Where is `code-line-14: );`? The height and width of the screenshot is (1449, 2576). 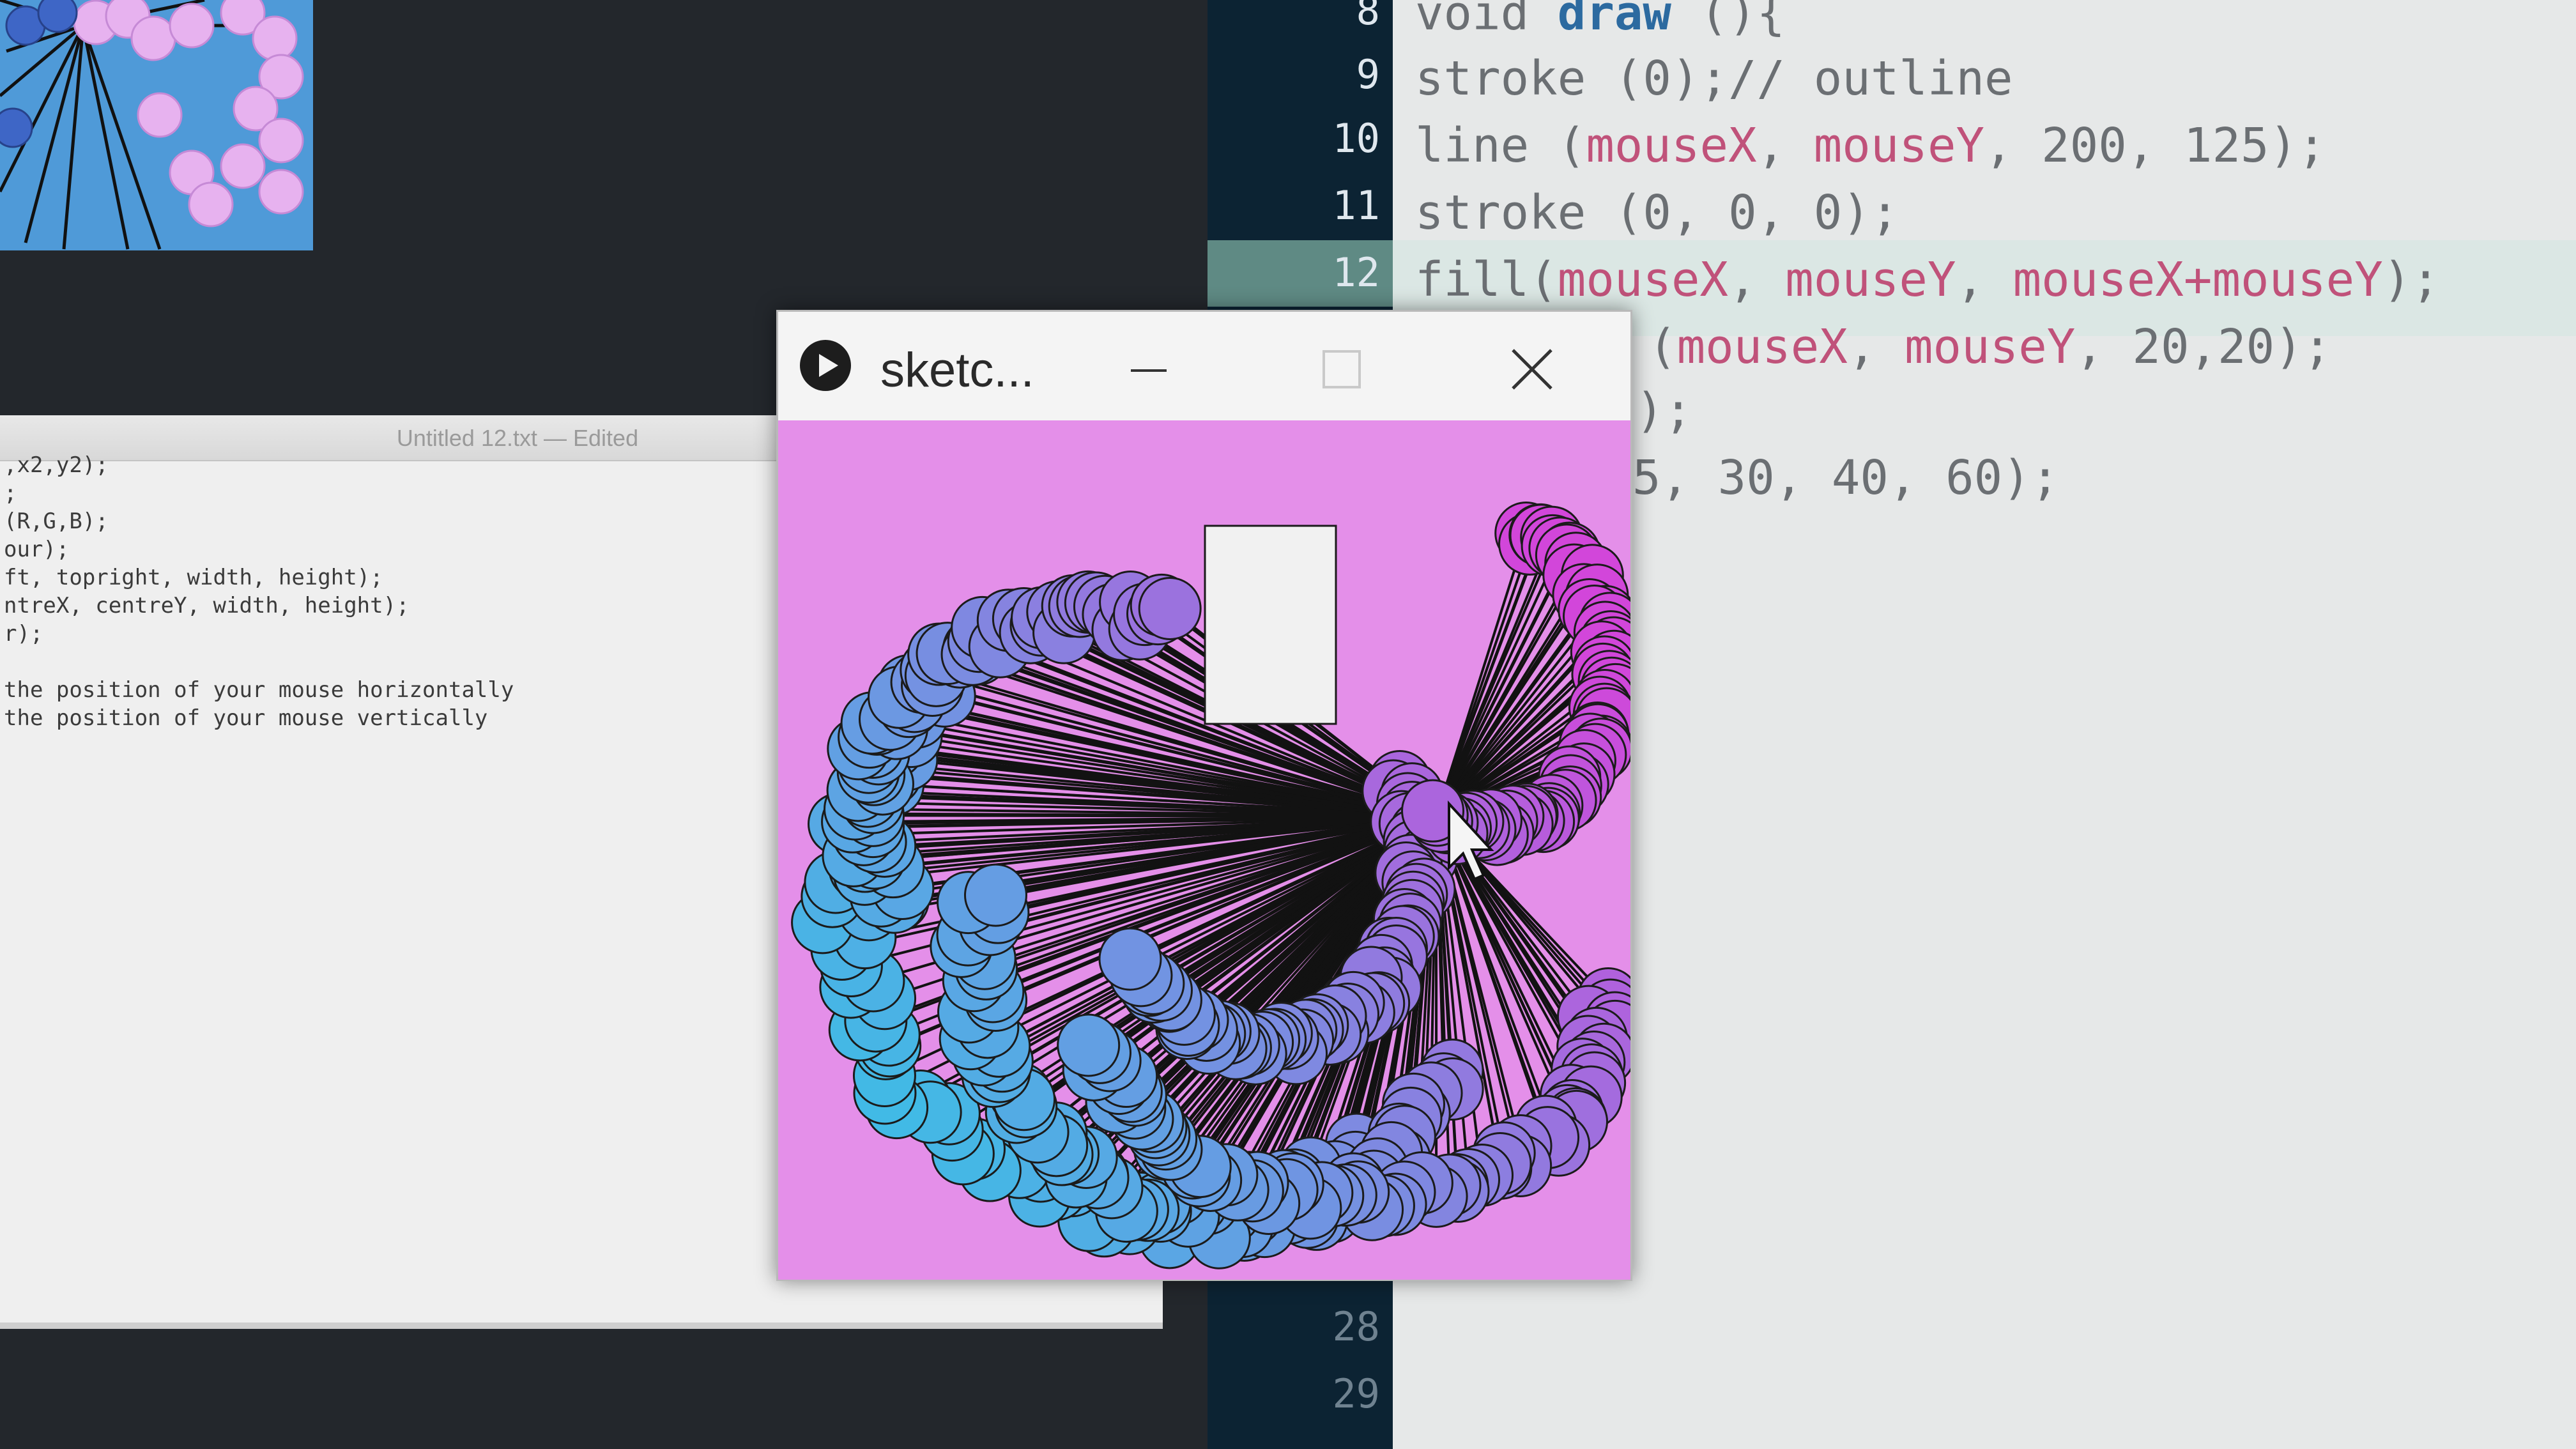 code-line-14: ); is located at coordinates (1664, 410).